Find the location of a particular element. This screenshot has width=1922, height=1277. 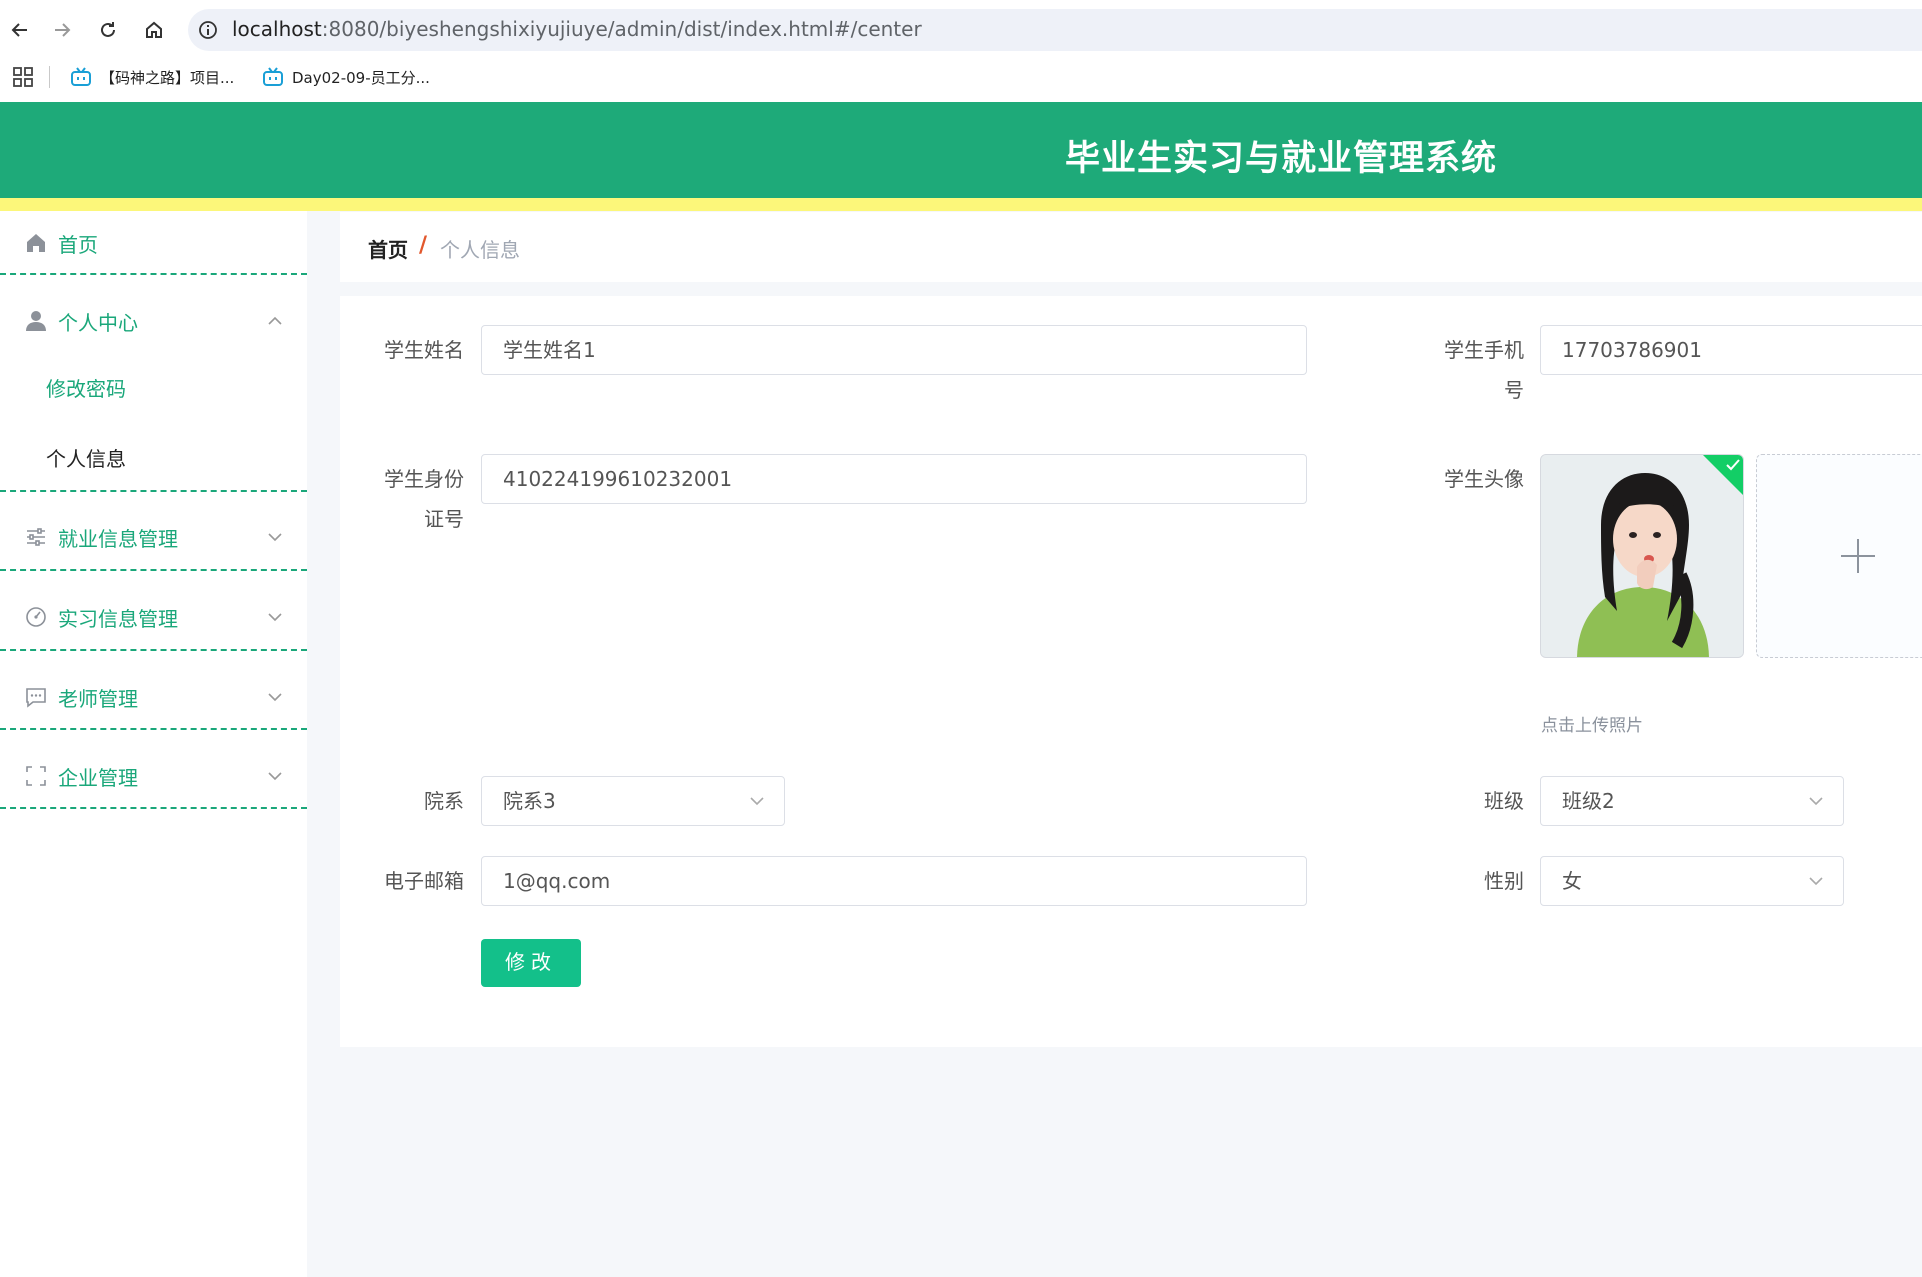

department-select: 院系3 is located at coordinates (633, 801).